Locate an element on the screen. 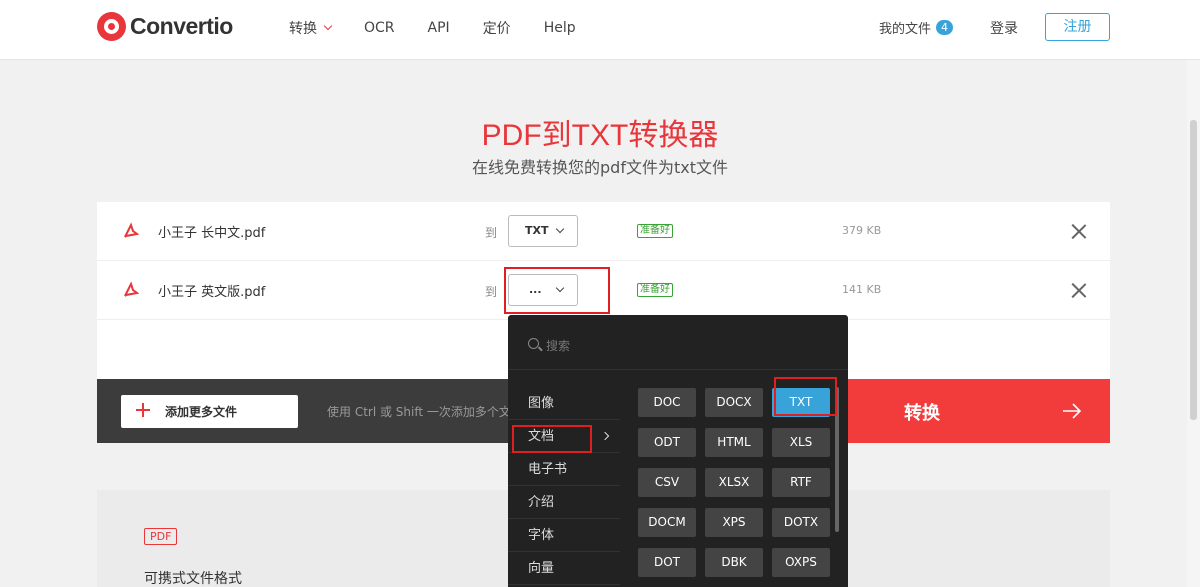  category-font: 字体 is located at coordinates (564, 535).